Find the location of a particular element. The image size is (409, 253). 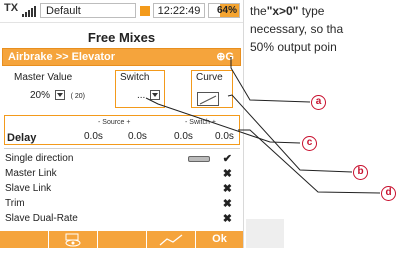

battery-indicator: 64% is located at coordinates (224, 10).